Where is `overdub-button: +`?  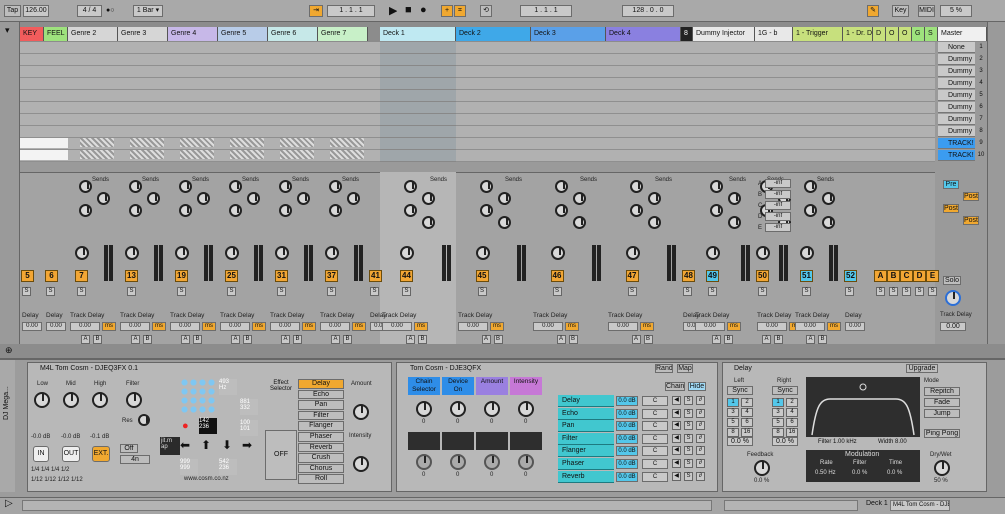
overdub-button: + is located at coordinates (447, 11).